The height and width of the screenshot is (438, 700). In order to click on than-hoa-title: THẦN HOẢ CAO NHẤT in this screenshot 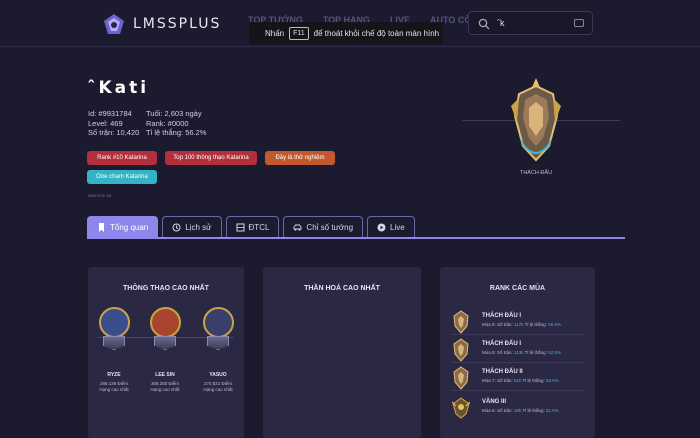, I will do `click(342, 288)`.